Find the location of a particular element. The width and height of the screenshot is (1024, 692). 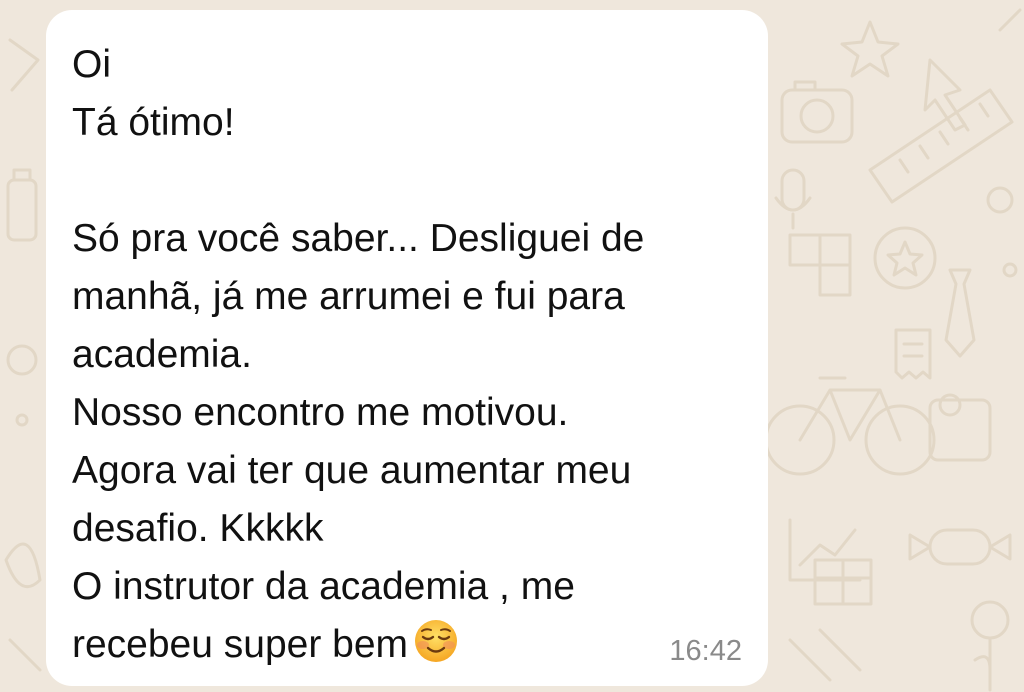

doodle-glass-icon is located at coordinates (960, 427).